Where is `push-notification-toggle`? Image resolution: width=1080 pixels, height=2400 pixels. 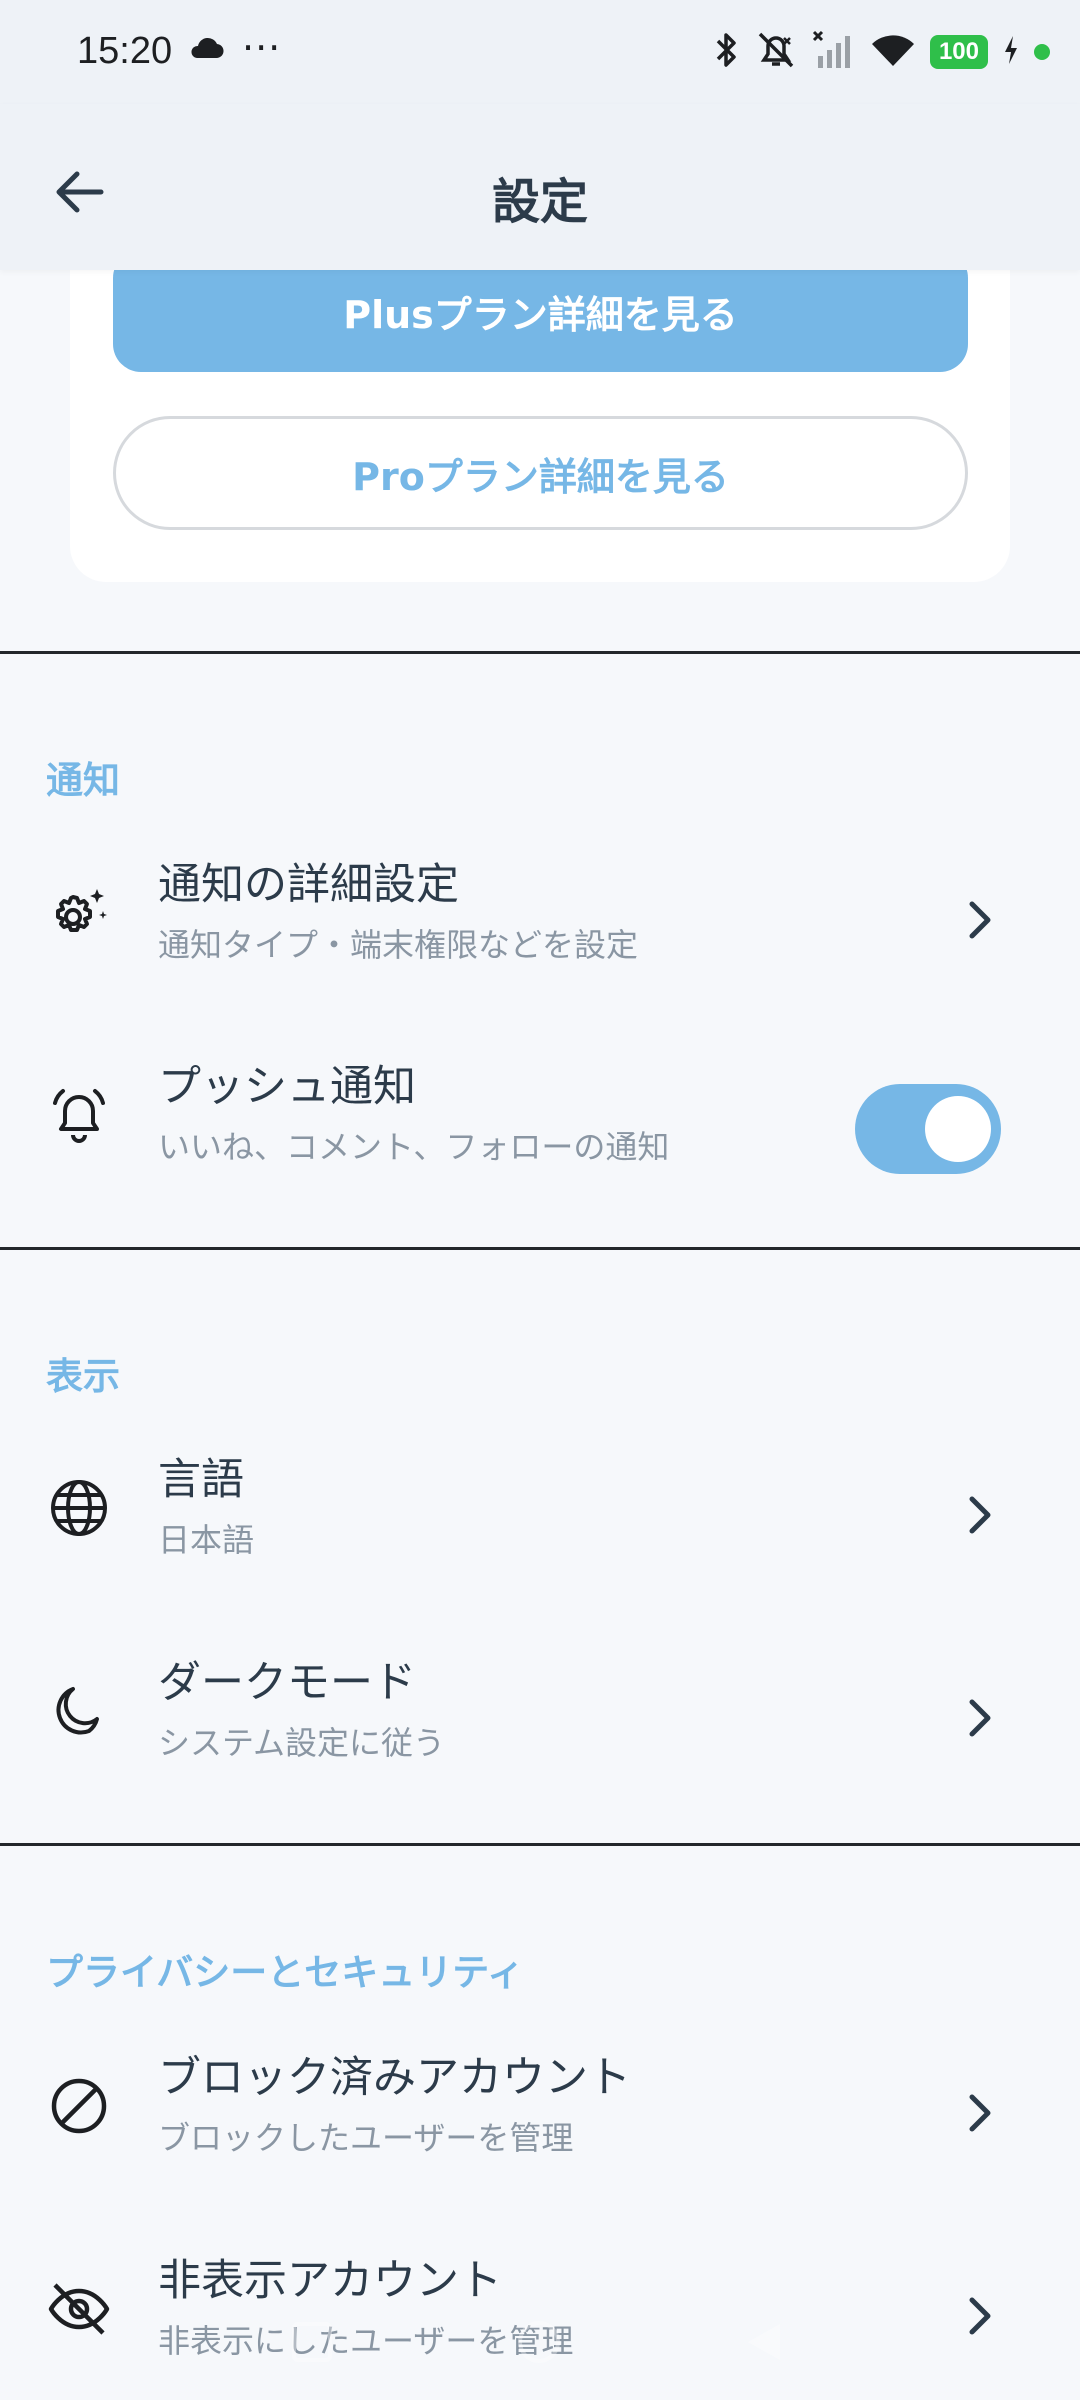
push-notification-toggle is located at coordinates (928, 1129).